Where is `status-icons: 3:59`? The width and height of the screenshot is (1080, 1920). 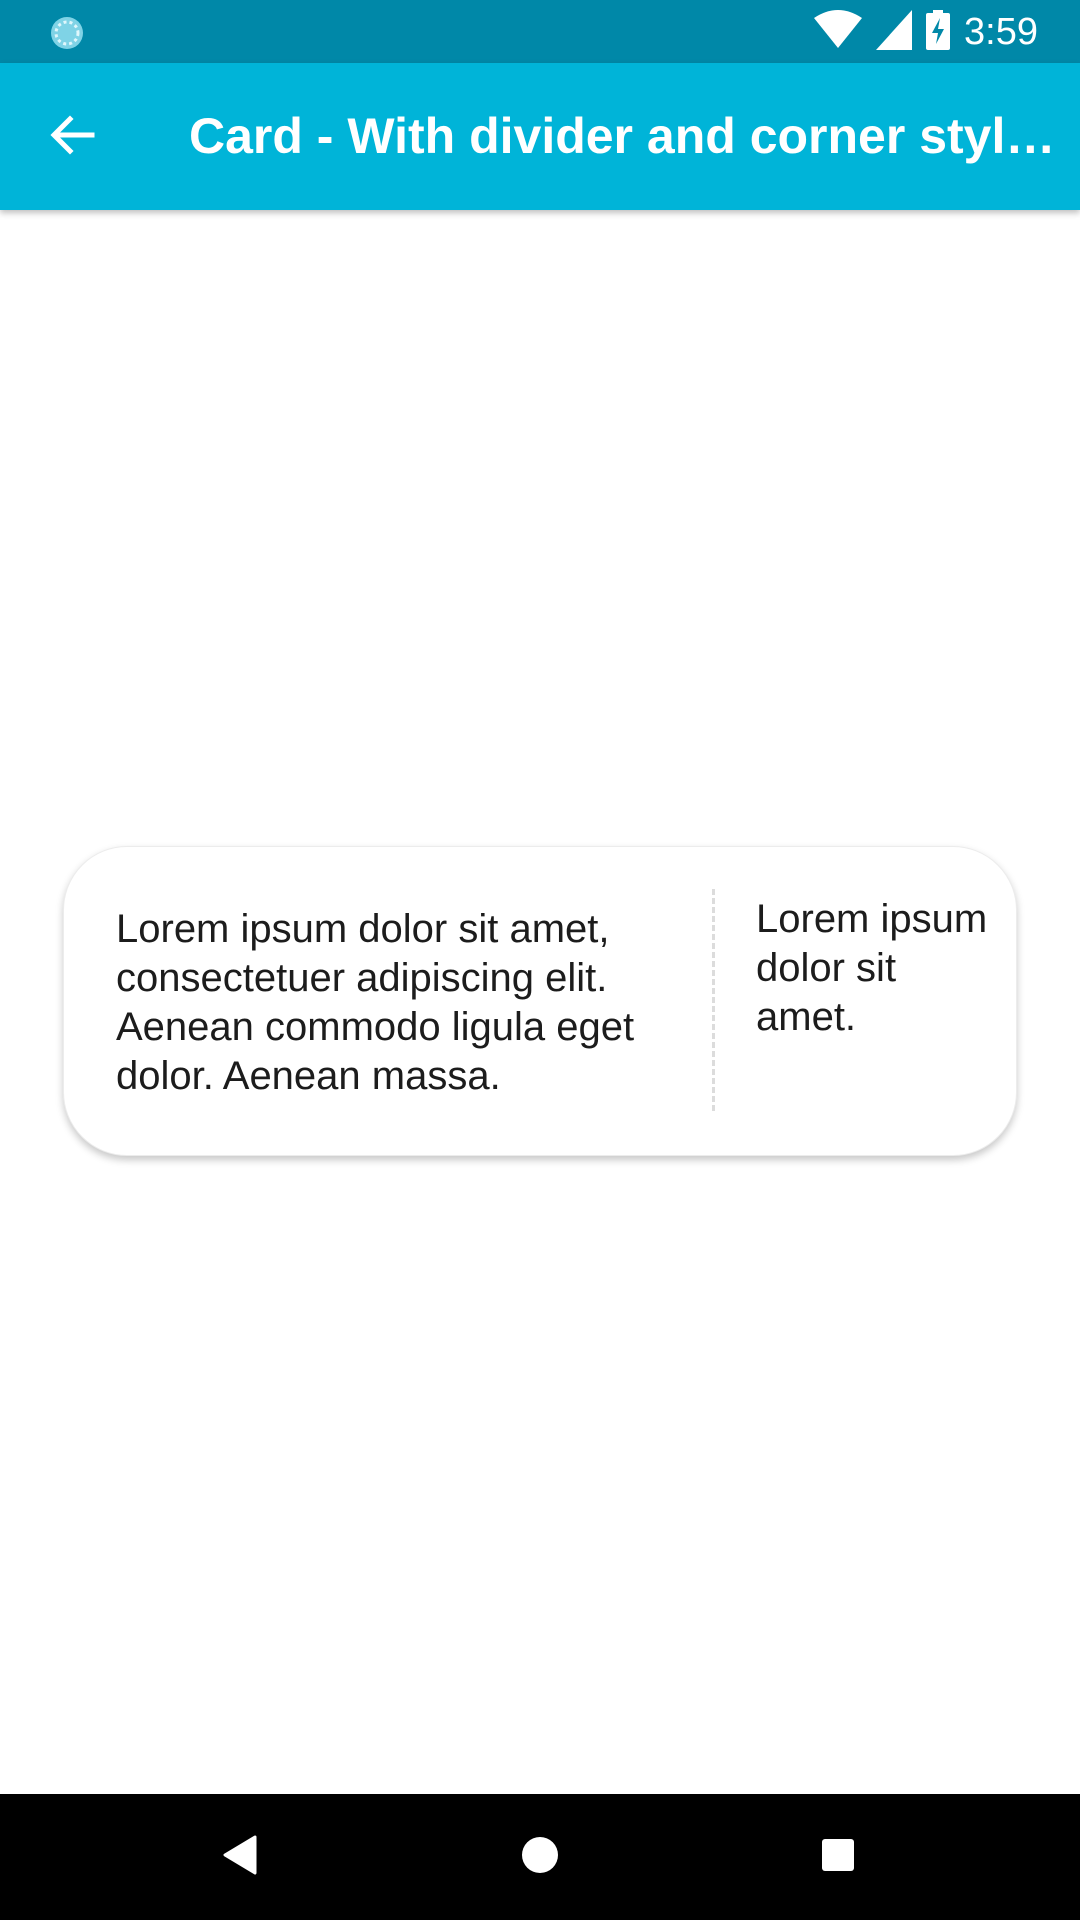 status-icons: 3:59 is located at coordinates (926, 32).